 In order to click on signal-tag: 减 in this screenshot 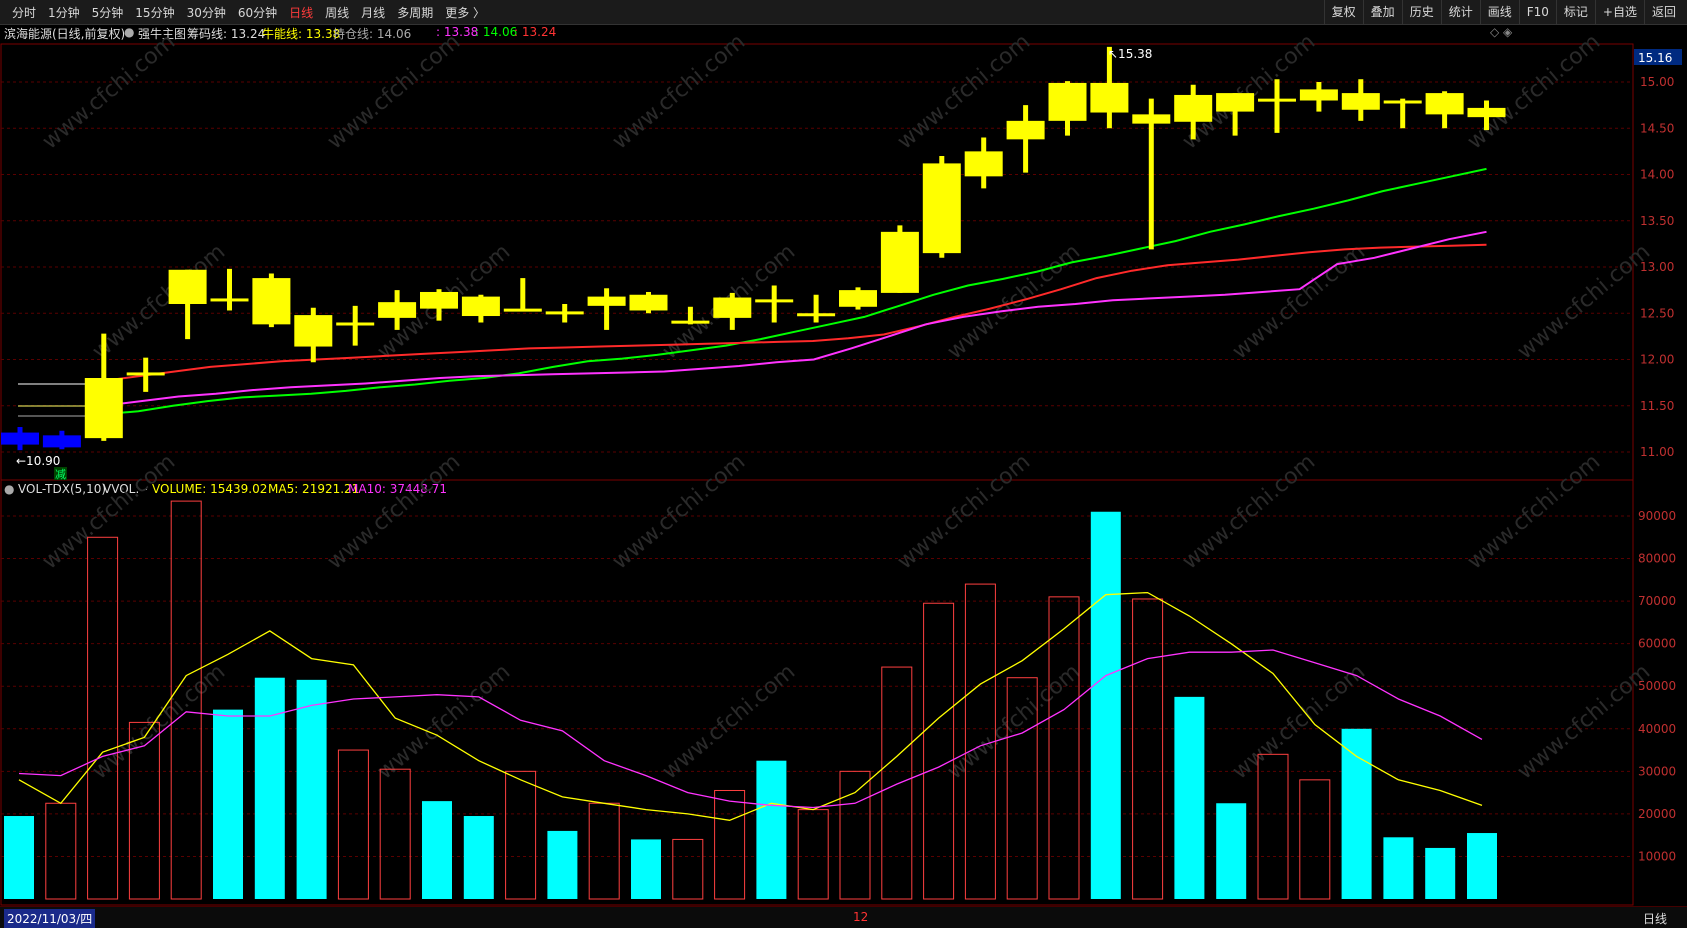, I will do `click(60, 474)`.